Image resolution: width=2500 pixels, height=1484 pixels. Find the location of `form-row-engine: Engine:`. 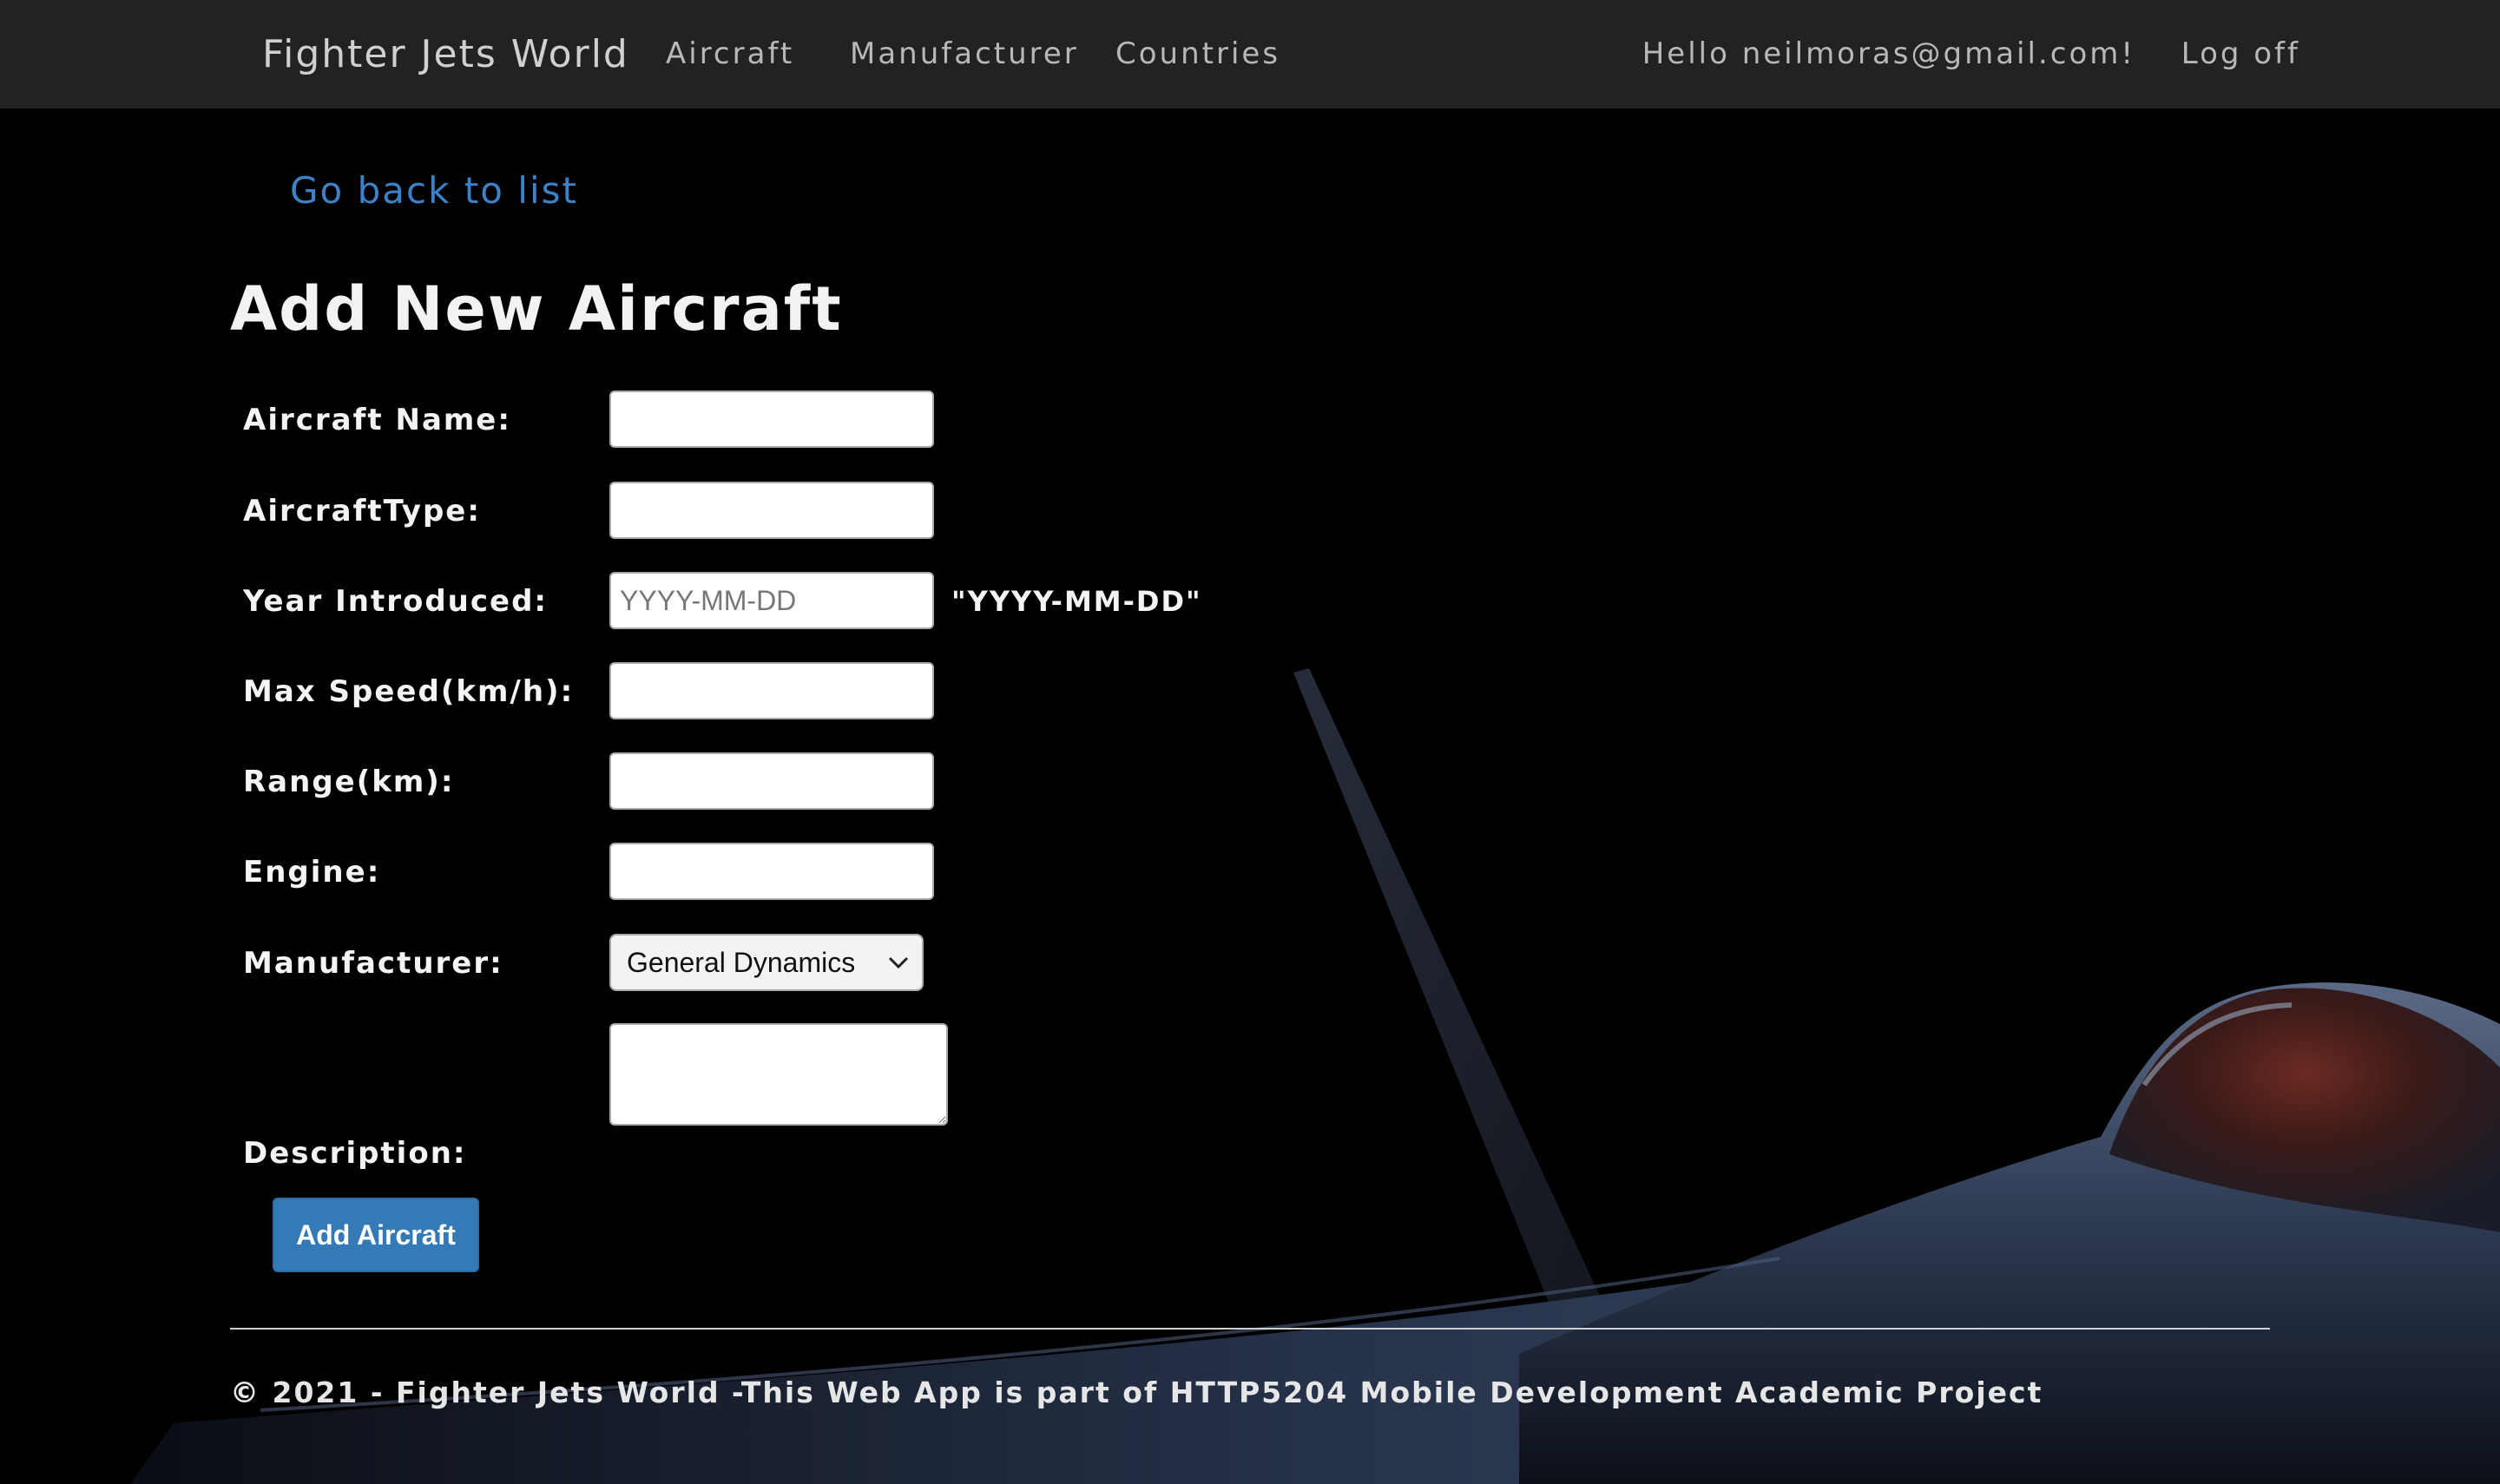

form-row-engine: Engine: is located at coordinates (807, 873).